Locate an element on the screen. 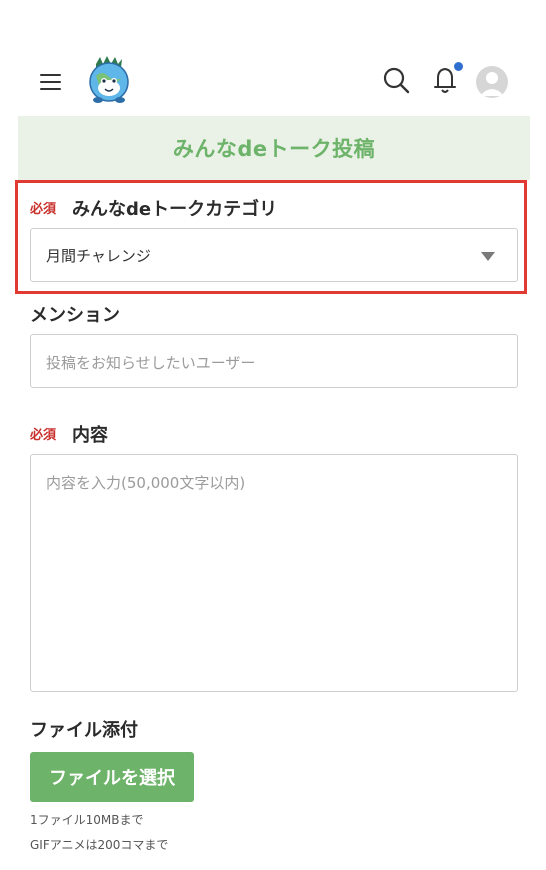 The width and height of the screenshot is (546, 870). select-file-button: ファイルを選択 is located at coordinates (112, 777).